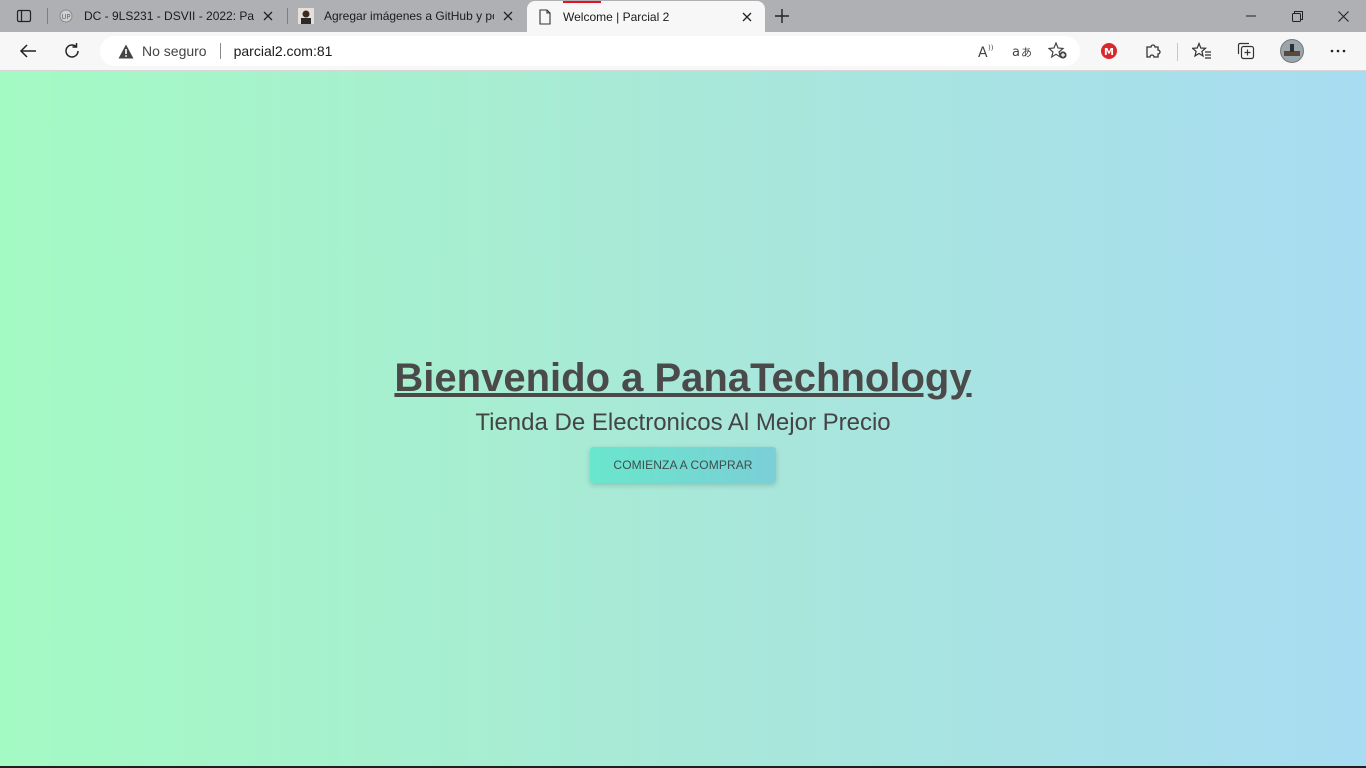  Describe the element at coordinates (983, 52) in the screenshot. I see `svg-text: A` at that location.